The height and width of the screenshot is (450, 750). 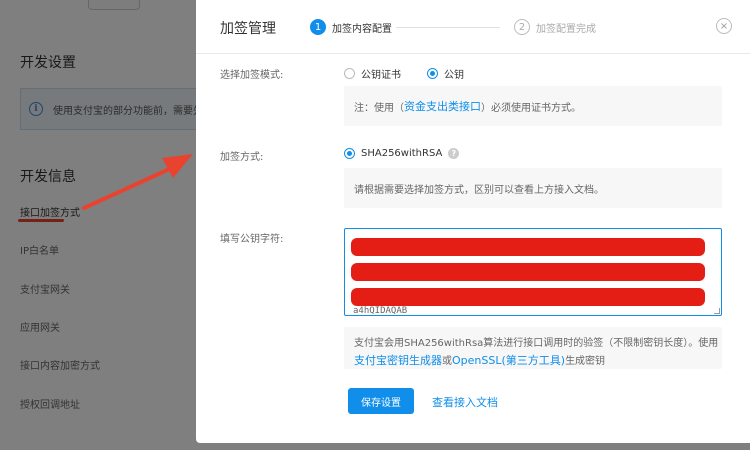 What do you see at coordinates (252, 239) in the screenshot?
I see `key-label: 填写公钥字符:` at bounding box center [252, 239].